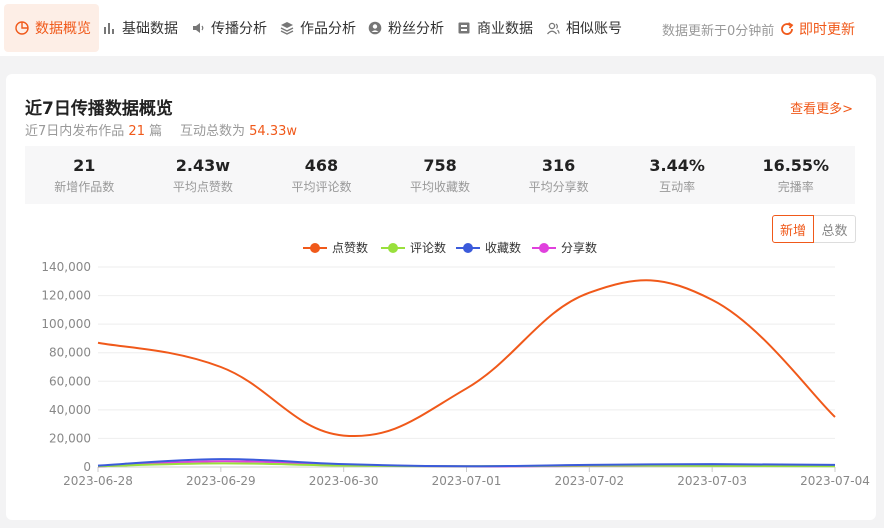  I want to click on legend-item: 评论数, so click(413, 247).